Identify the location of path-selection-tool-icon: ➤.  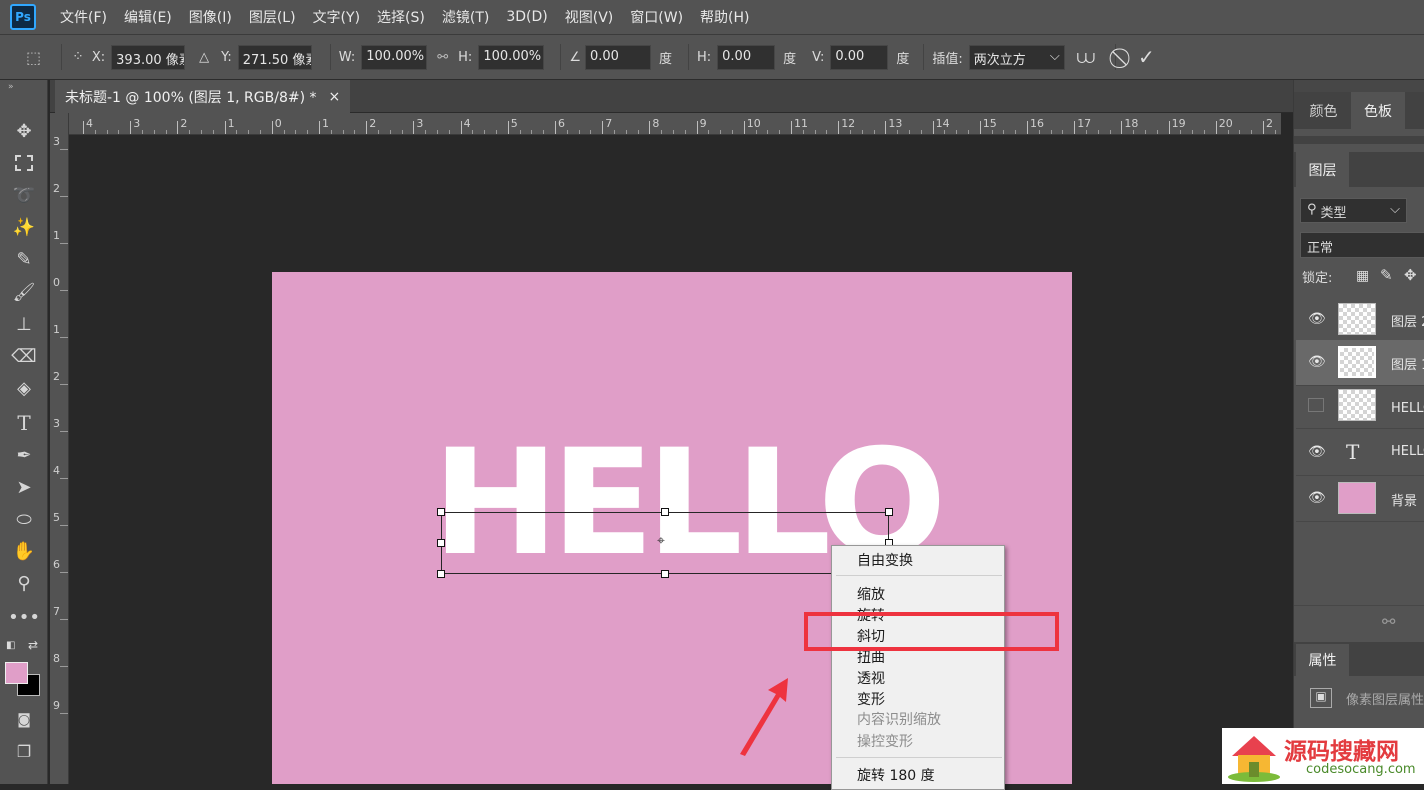
(24, 487).